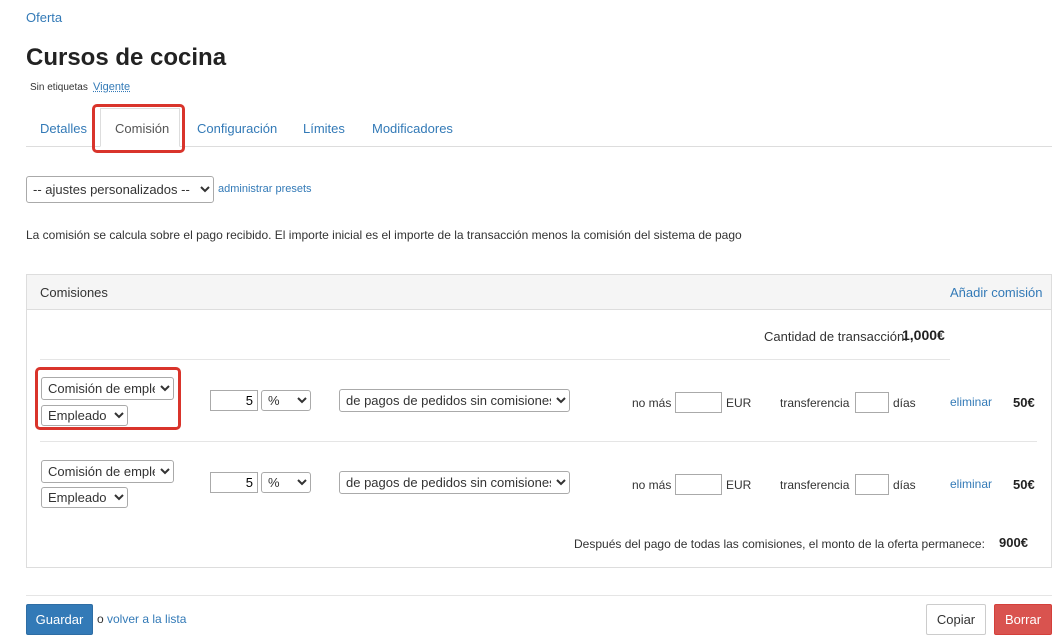  I want to click on breadcrumb-link: Oferta, so click(44, 17).